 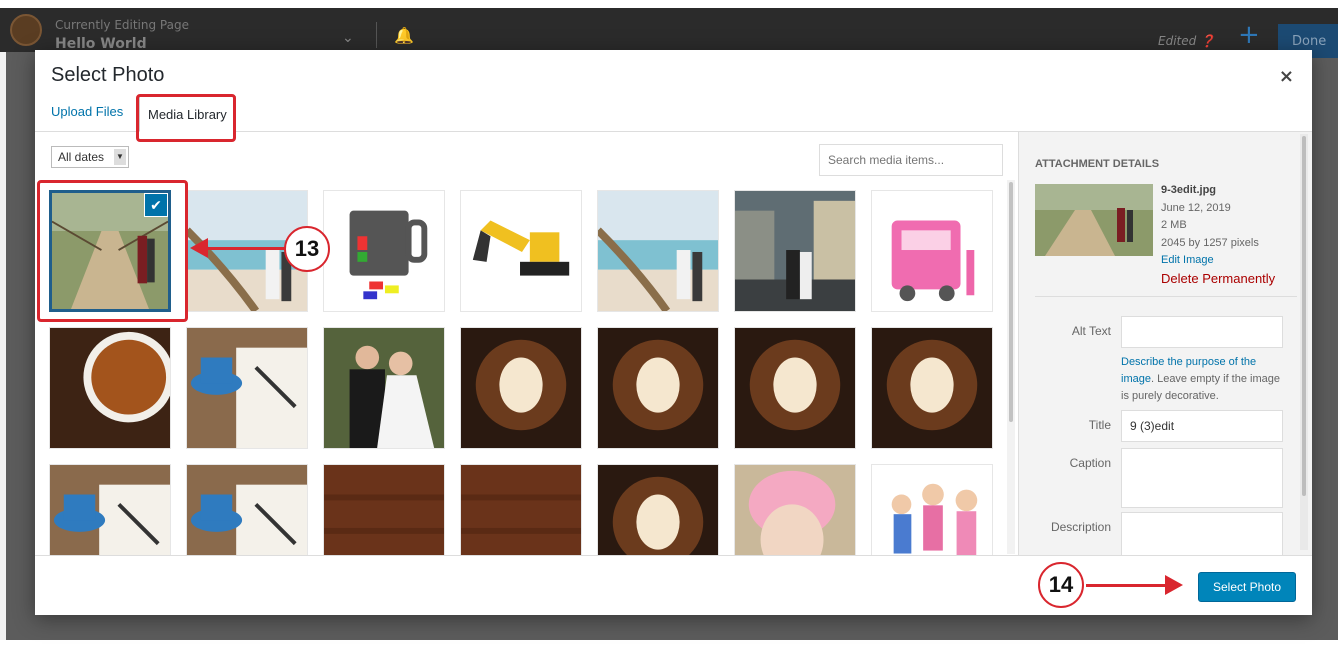 What do you see at coordinates (1090, 463) in the screenshot?
I see `caption-label: Caption` at bounding box center [1090, 463].